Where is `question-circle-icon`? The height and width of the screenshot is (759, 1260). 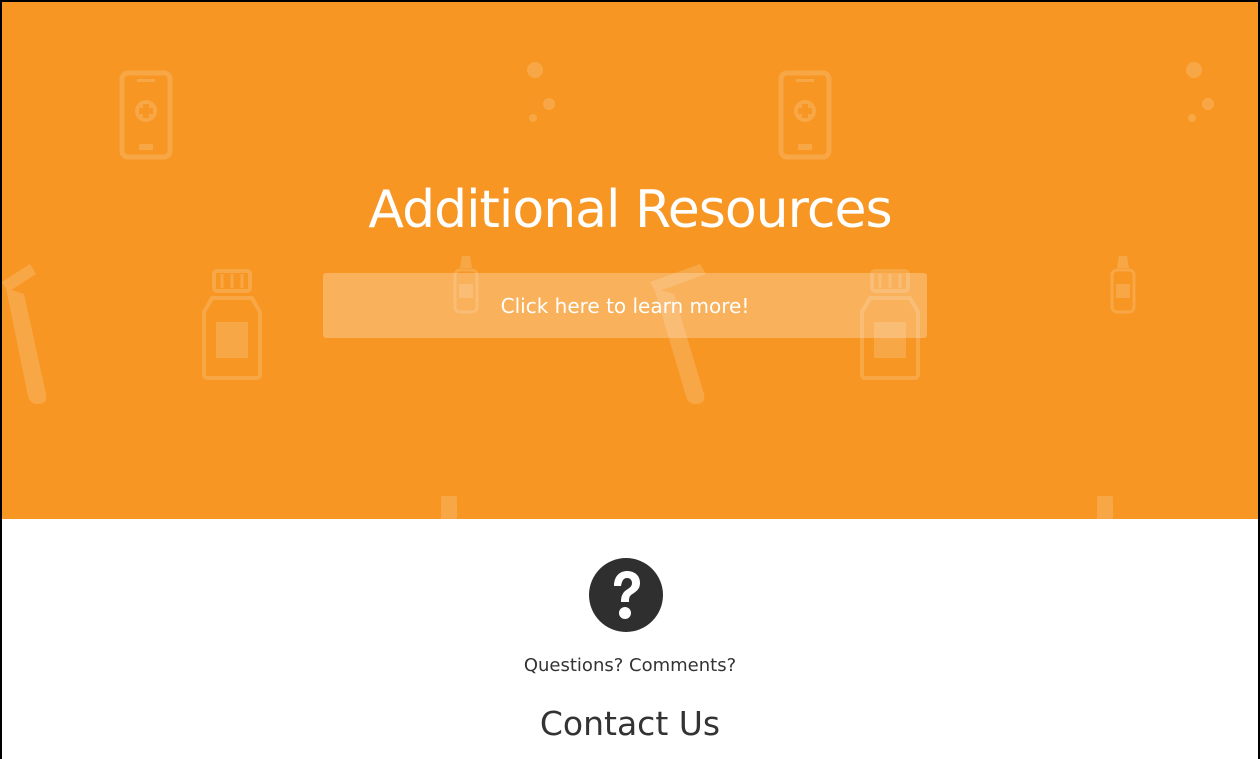
question-circle-icon is located at coordinates (626, 595).